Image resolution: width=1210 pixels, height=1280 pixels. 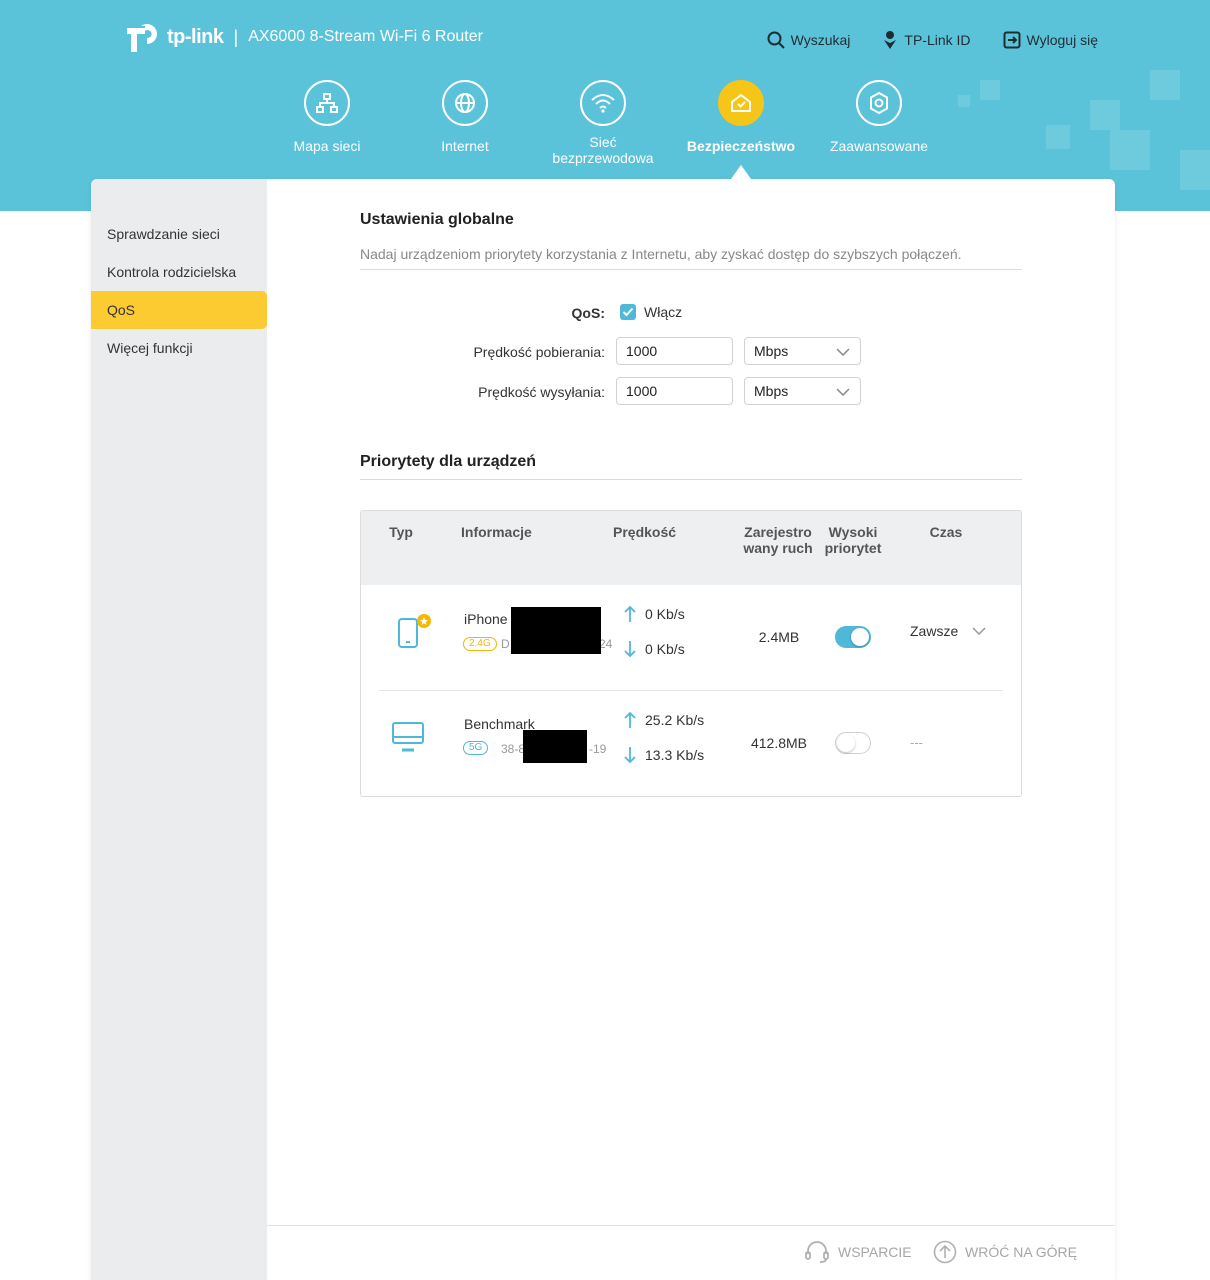 What do you see at coordinates (771, 351) in the screenshot?
I see `download-unit-value: Mbps` at bounding box center [771, 351].